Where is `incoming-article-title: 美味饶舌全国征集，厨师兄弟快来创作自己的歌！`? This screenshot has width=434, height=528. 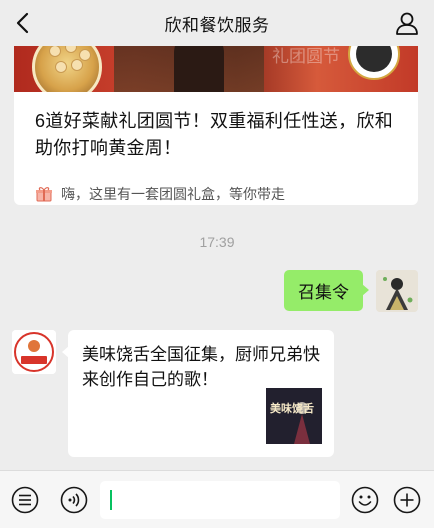
incoming-article-title: 美味饶舌全国征集，厨师兄弟快来创作自己的歌！ is located at coordinates (201, 367).